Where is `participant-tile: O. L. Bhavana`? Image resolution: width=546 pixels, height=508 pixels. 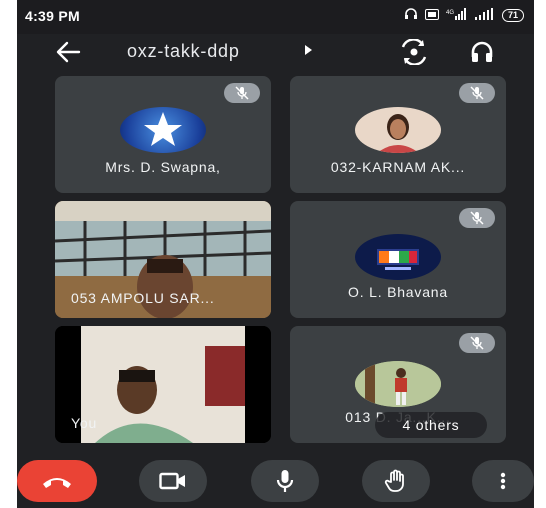
participant-tile: O. L. Bhavana is located at coordinates (398, 259).